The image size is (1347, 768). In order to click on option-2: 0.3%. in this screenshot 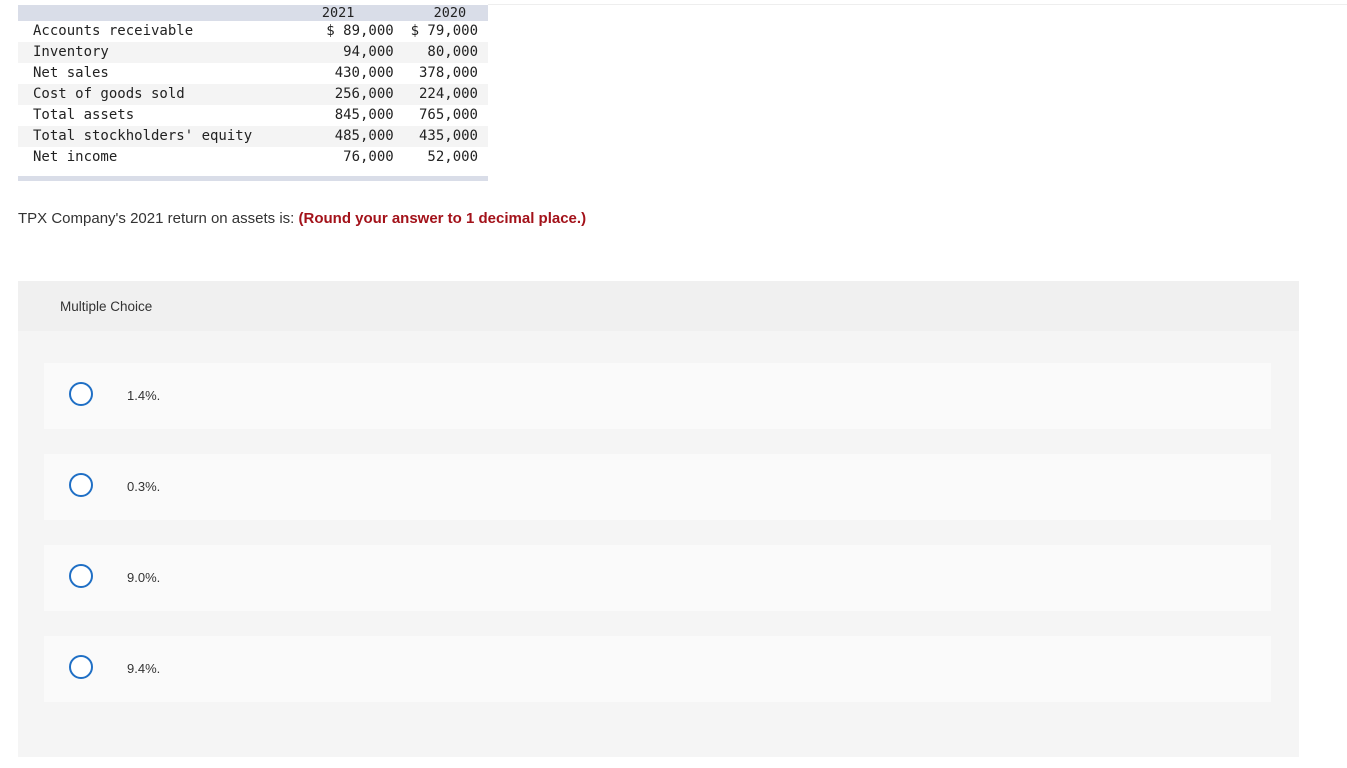, I will do `click(657, 487)`.